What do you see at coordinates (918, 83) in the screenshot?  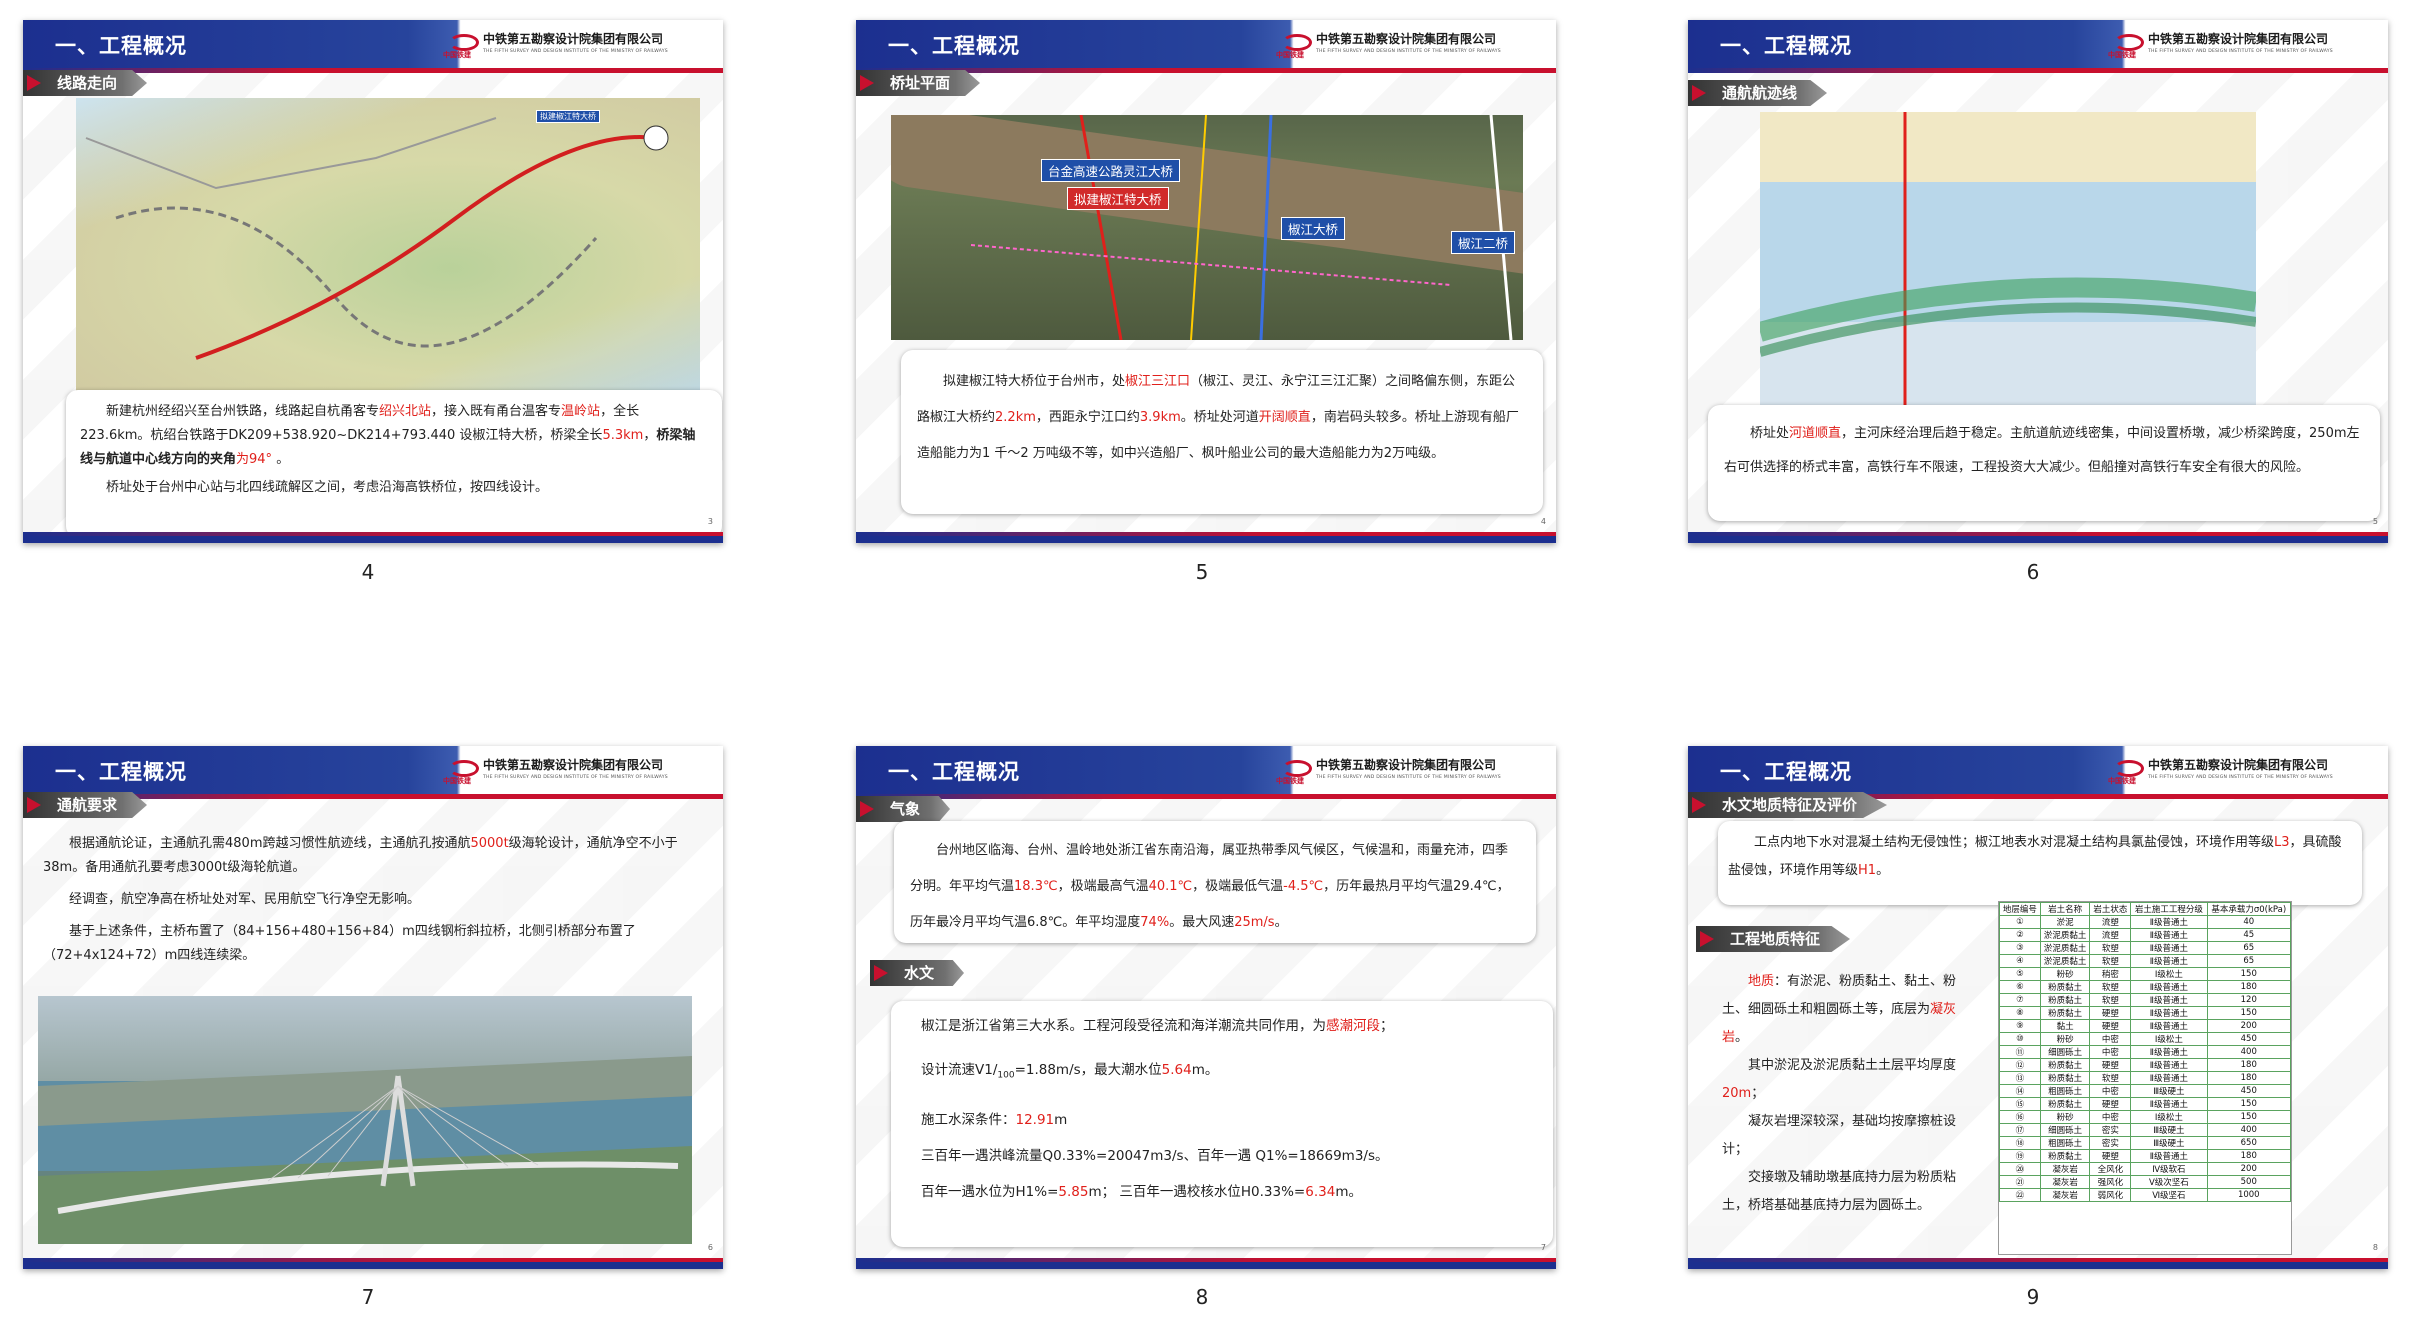 I see `section-tag: 桥址平面` at bounding box center [918, 83].